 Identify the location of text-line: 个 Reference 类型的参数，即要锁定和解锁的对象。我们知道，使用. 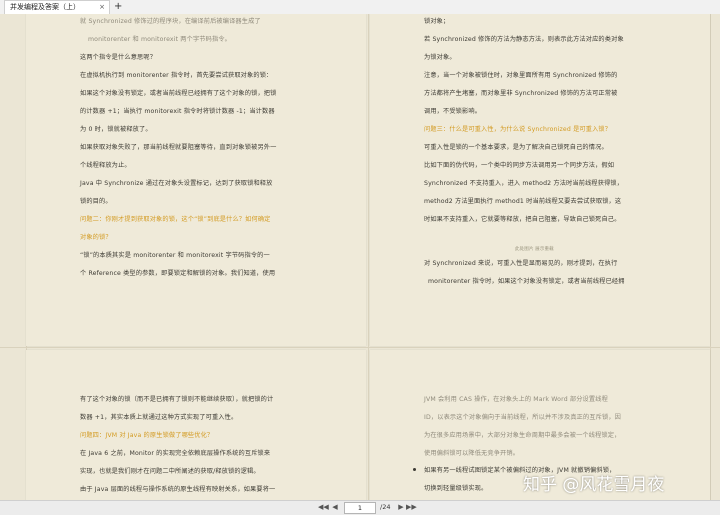
(178, 273).